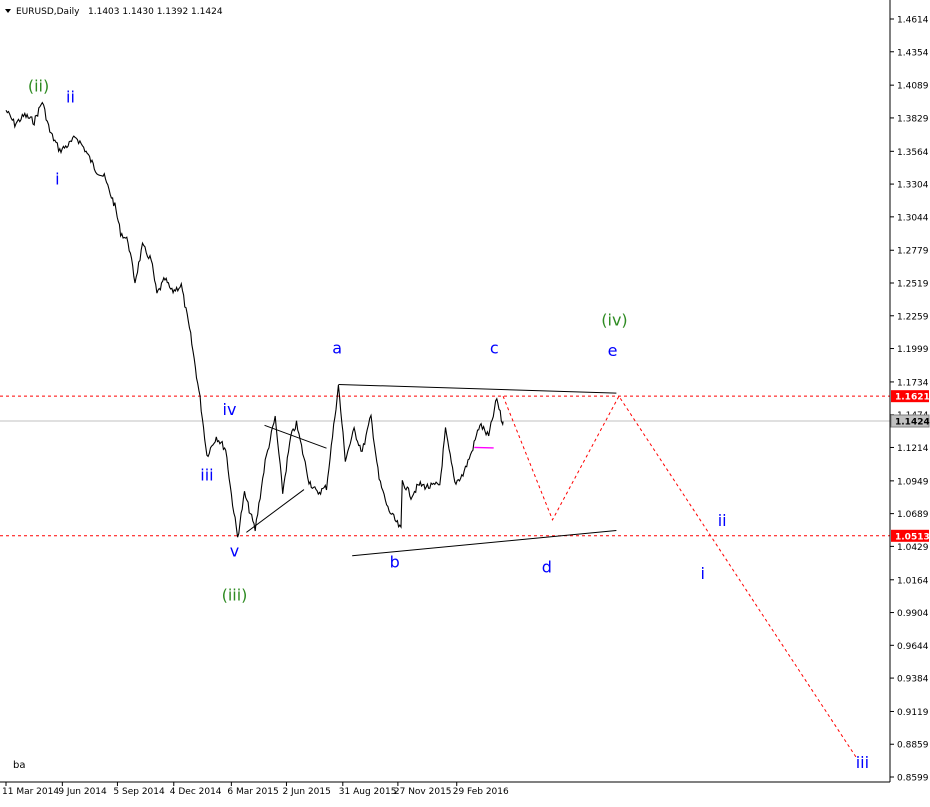  I want to click on price-tag-label: 1.1424, so click(912, 422).